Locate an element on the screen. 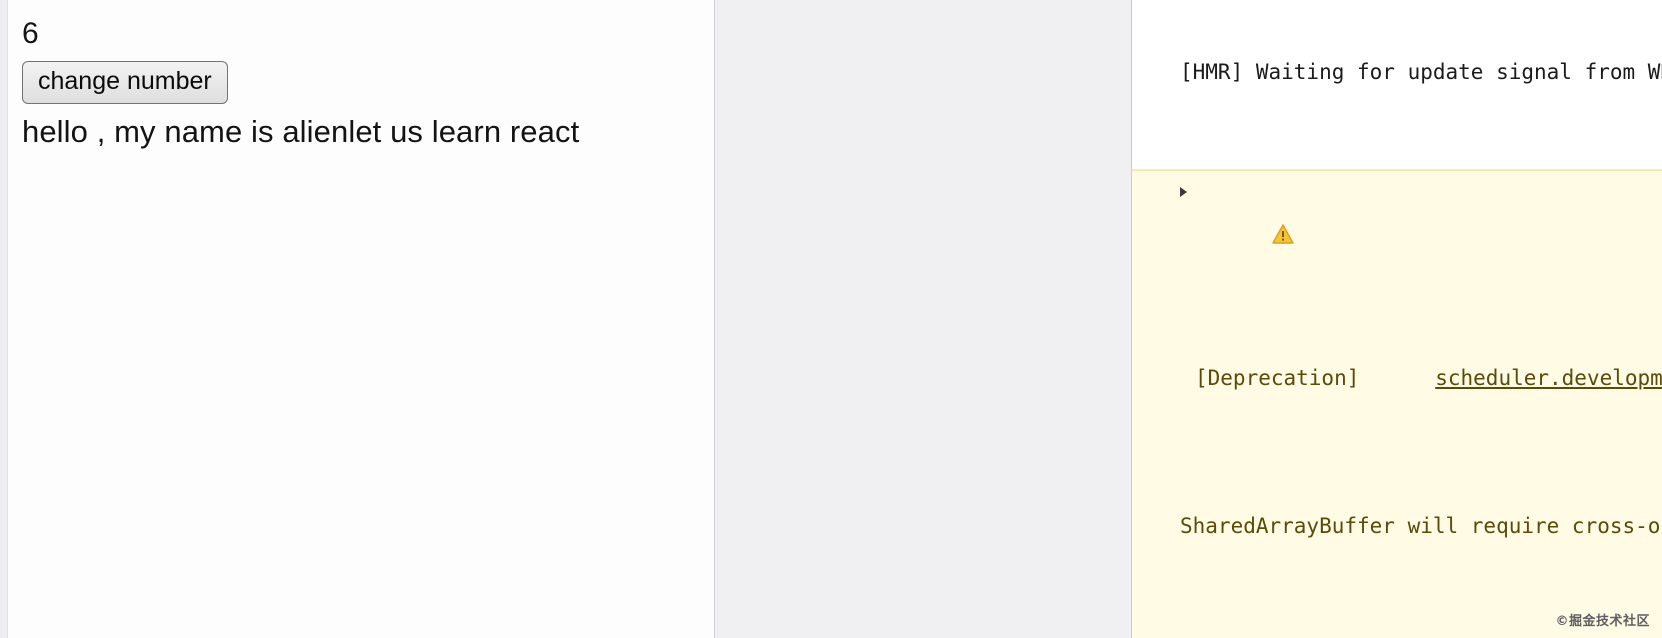 This screenshot has width=1662, height=638. window-left-gutter is located at coordinates (4, 319).